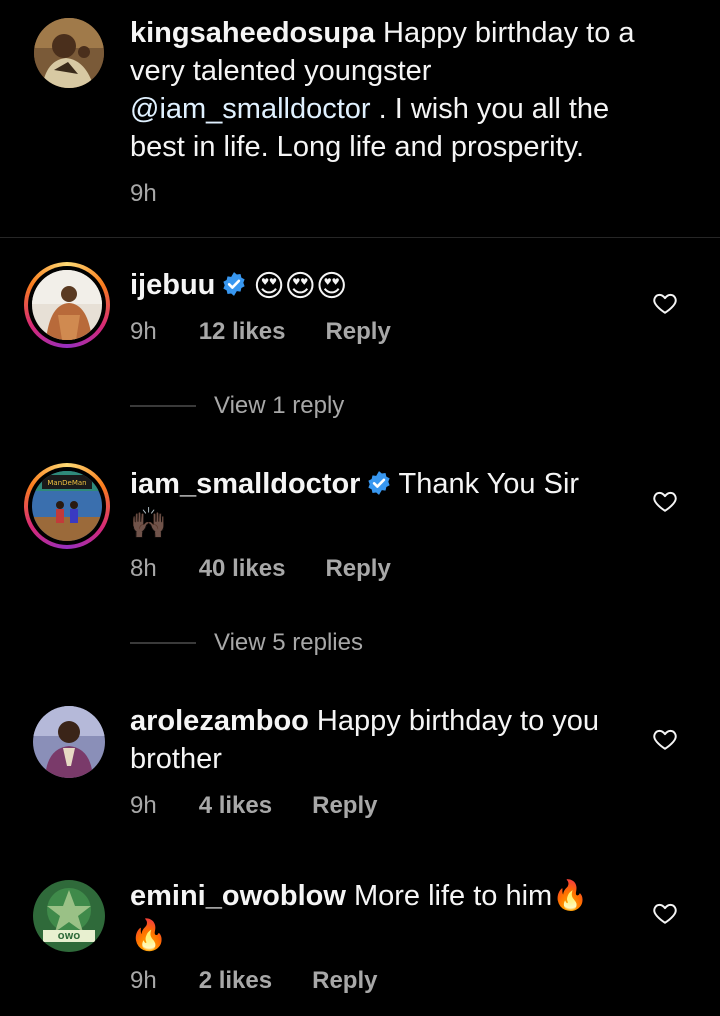  What do you see at coordinates (219, 721) in the screenshot?
I see `comment-username: arolezamboo` at bounding box center [219, 721].